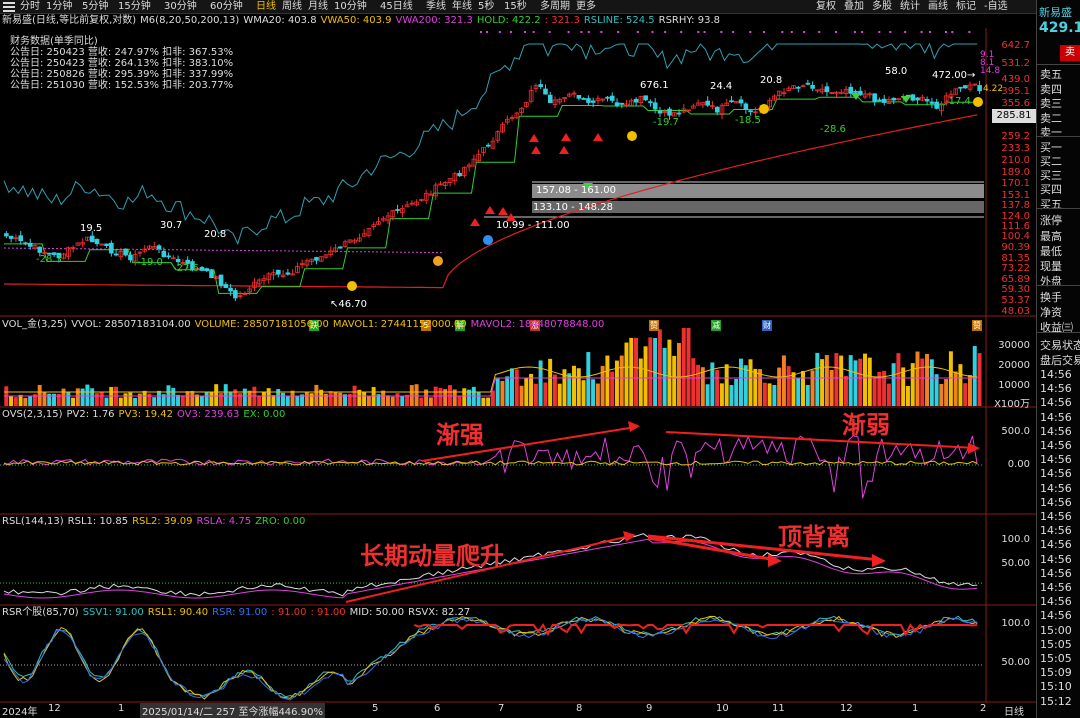 The image size is (1080, 718). I want to click on finance-row: 公告日: 250826 营收: 295.39% 扣非: 337.99%, so click(122, 74).